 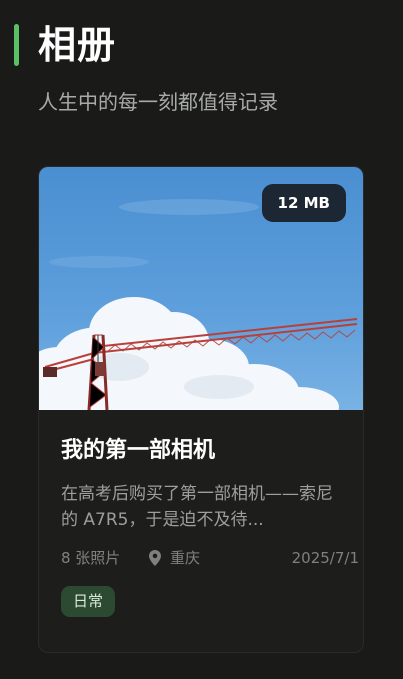 I want to click on file-size-badge: 12 MB, so click(x=303, y=203).